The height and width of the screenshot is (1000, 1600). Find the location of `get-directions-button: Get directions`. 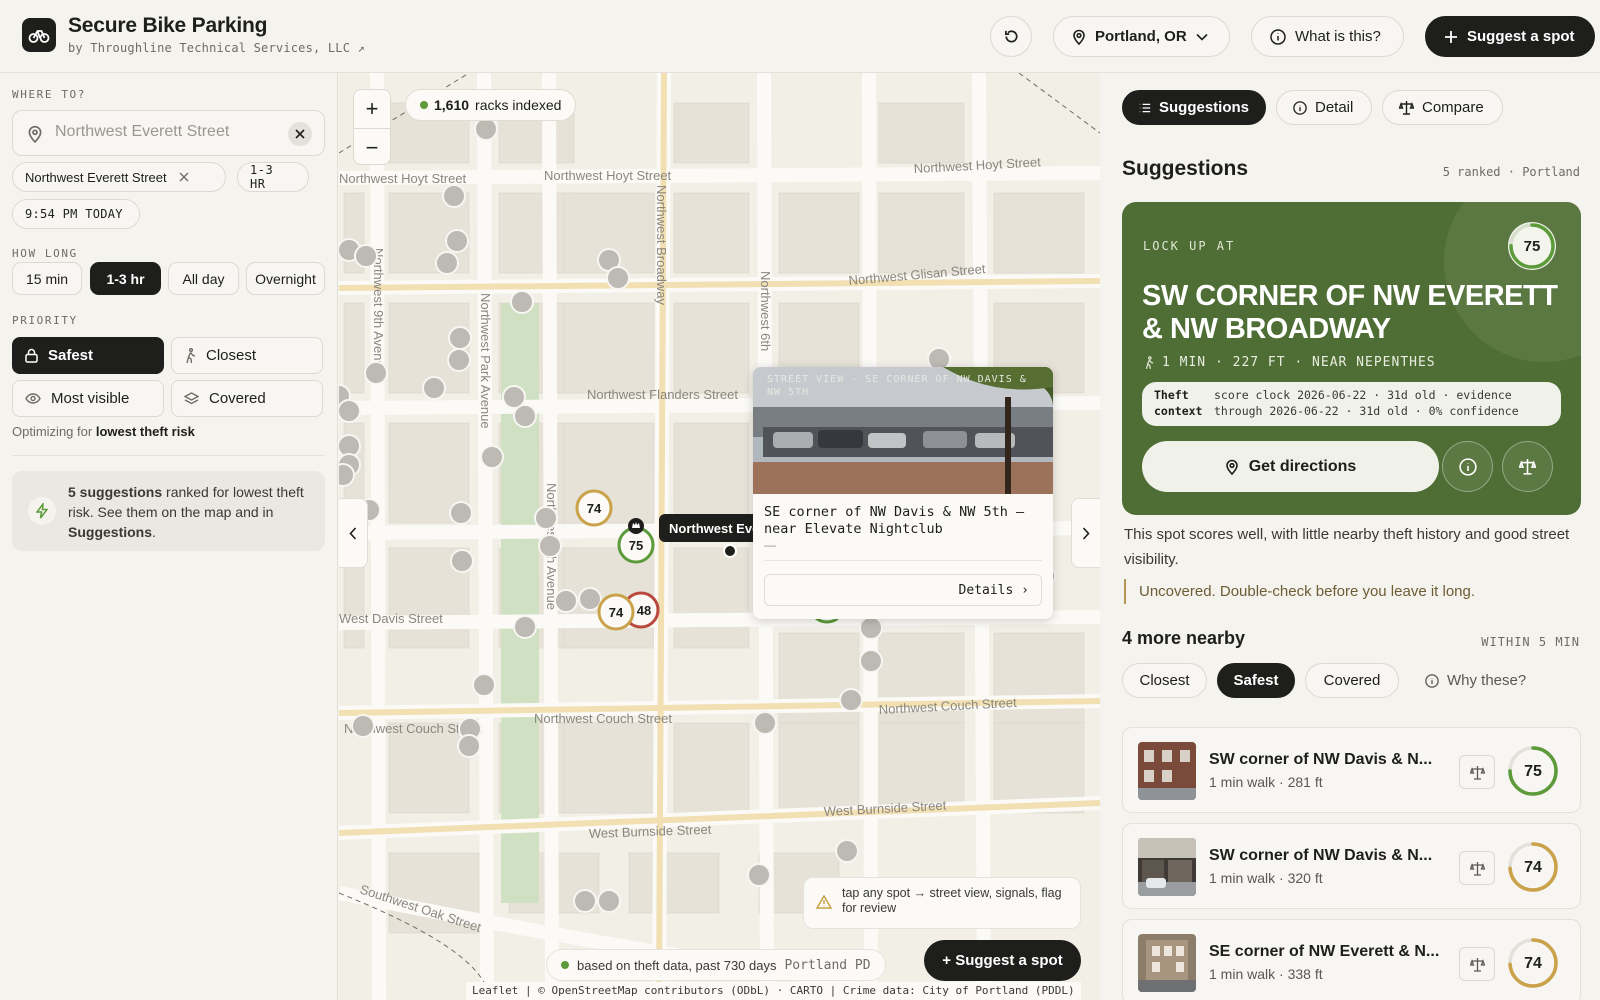

get-directions-button: Get directions is located at coordinates (1290, 466).